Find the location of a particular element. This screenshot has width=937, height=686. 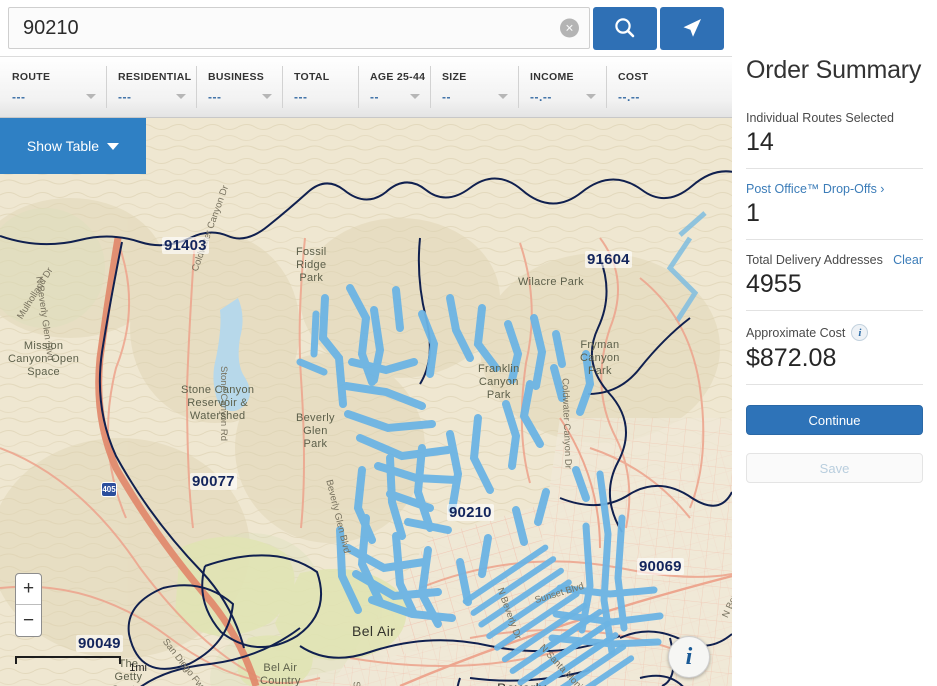

navigate-arrow-icon is located at coordinates (692, 28).